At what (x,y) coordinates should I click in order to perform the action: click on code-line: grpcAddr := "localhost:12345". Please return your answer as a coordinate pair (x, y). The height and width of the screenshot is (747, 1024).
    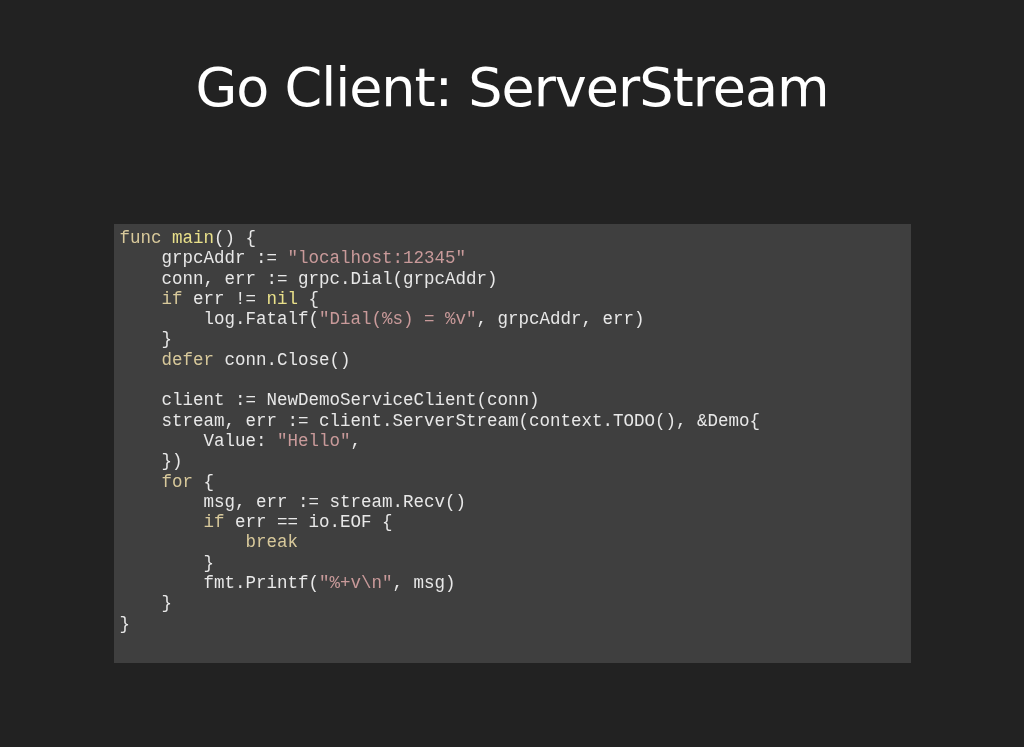
    Looking at the image, I should click on (313, 258).